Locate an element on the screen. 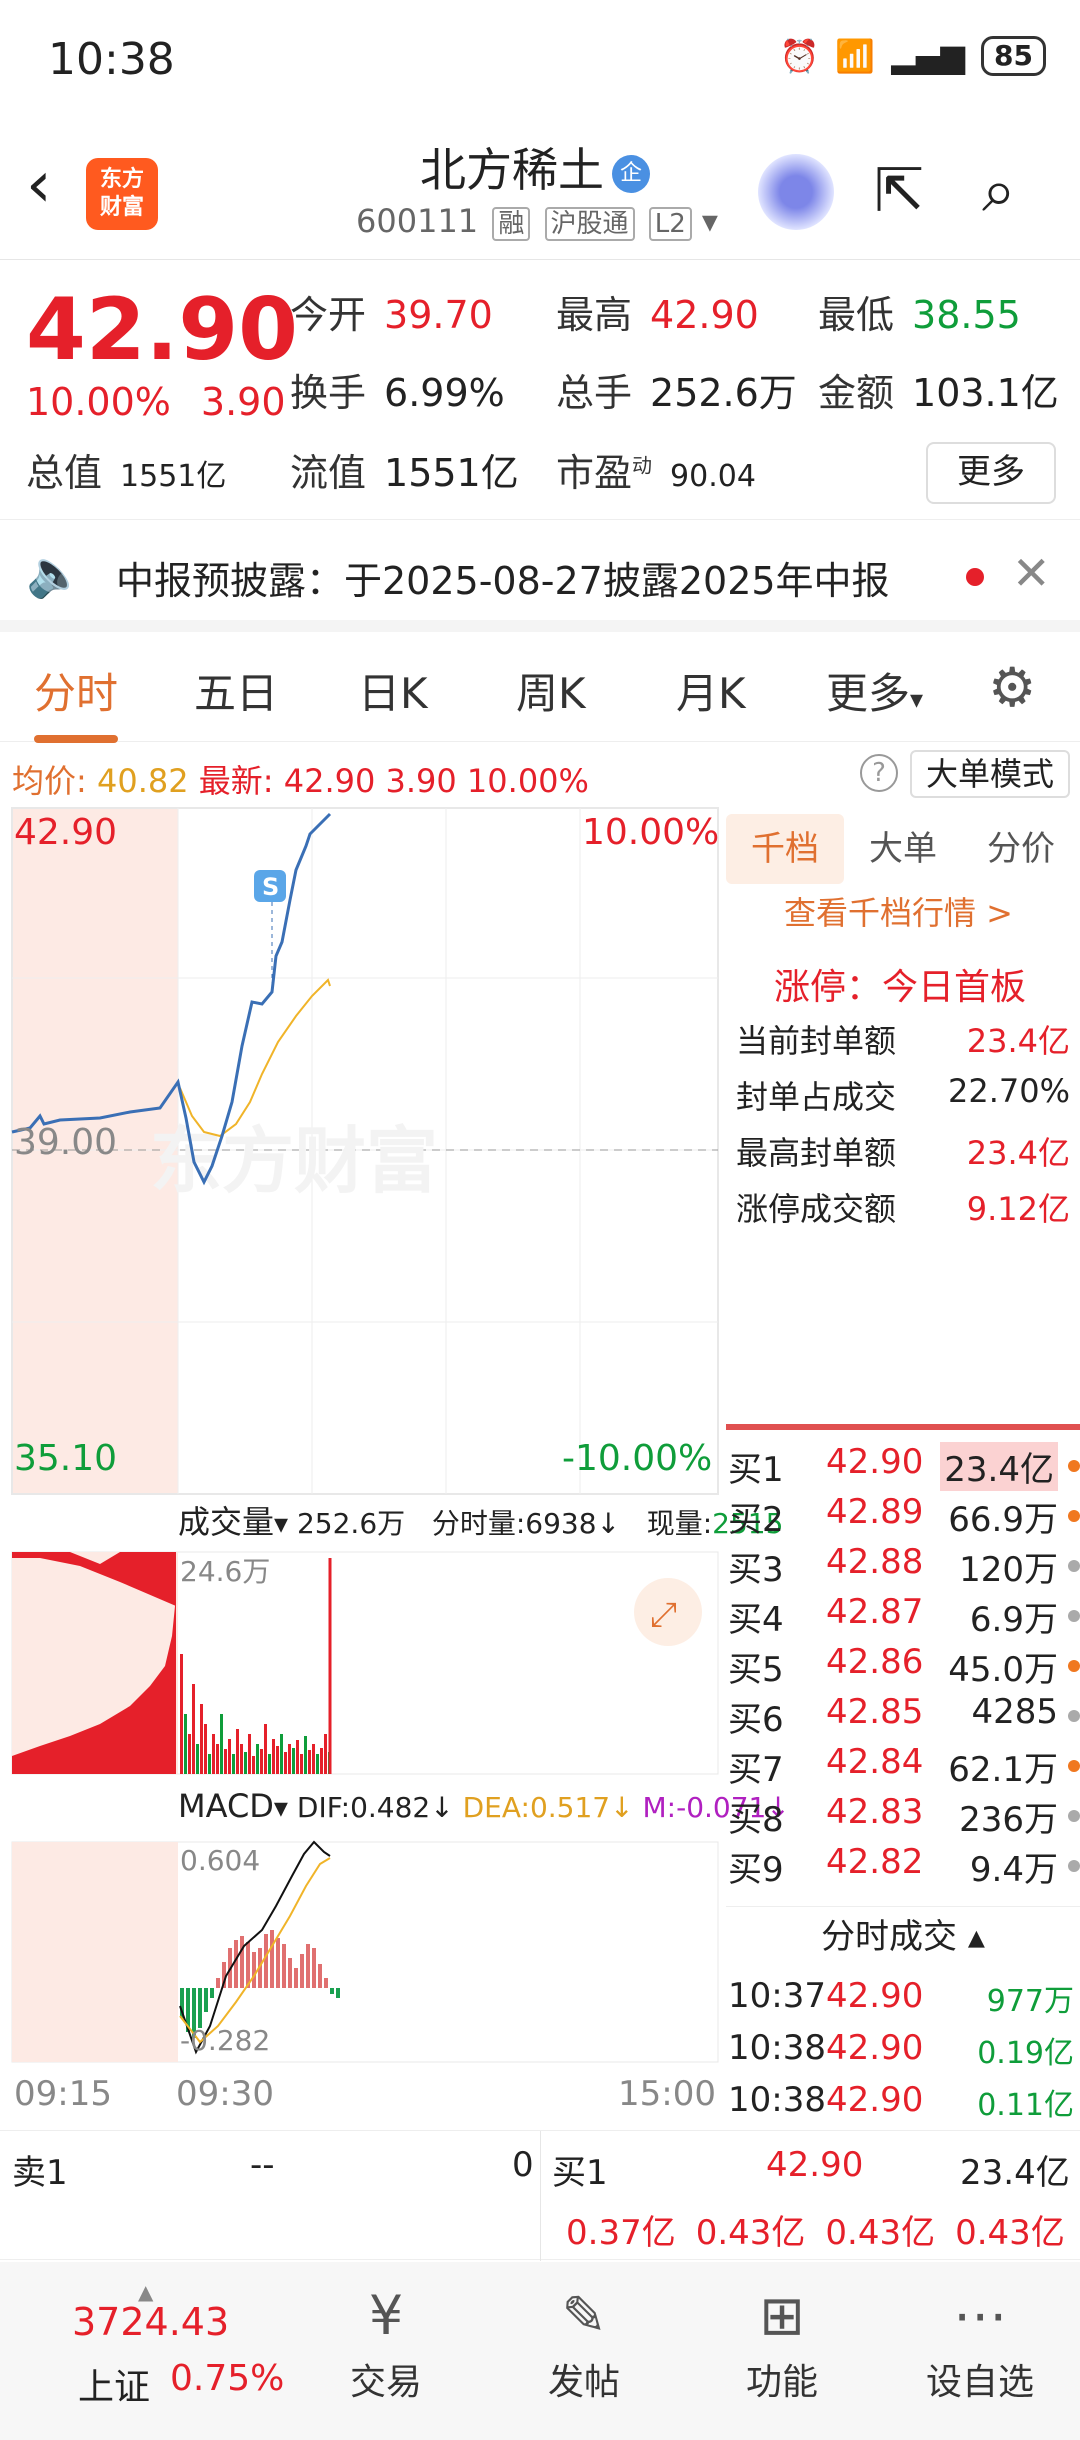 The height and width of the screenshot is (2440, 1080). view-levels-link: 查看千档行情 > is located at coordinates (898, 911).